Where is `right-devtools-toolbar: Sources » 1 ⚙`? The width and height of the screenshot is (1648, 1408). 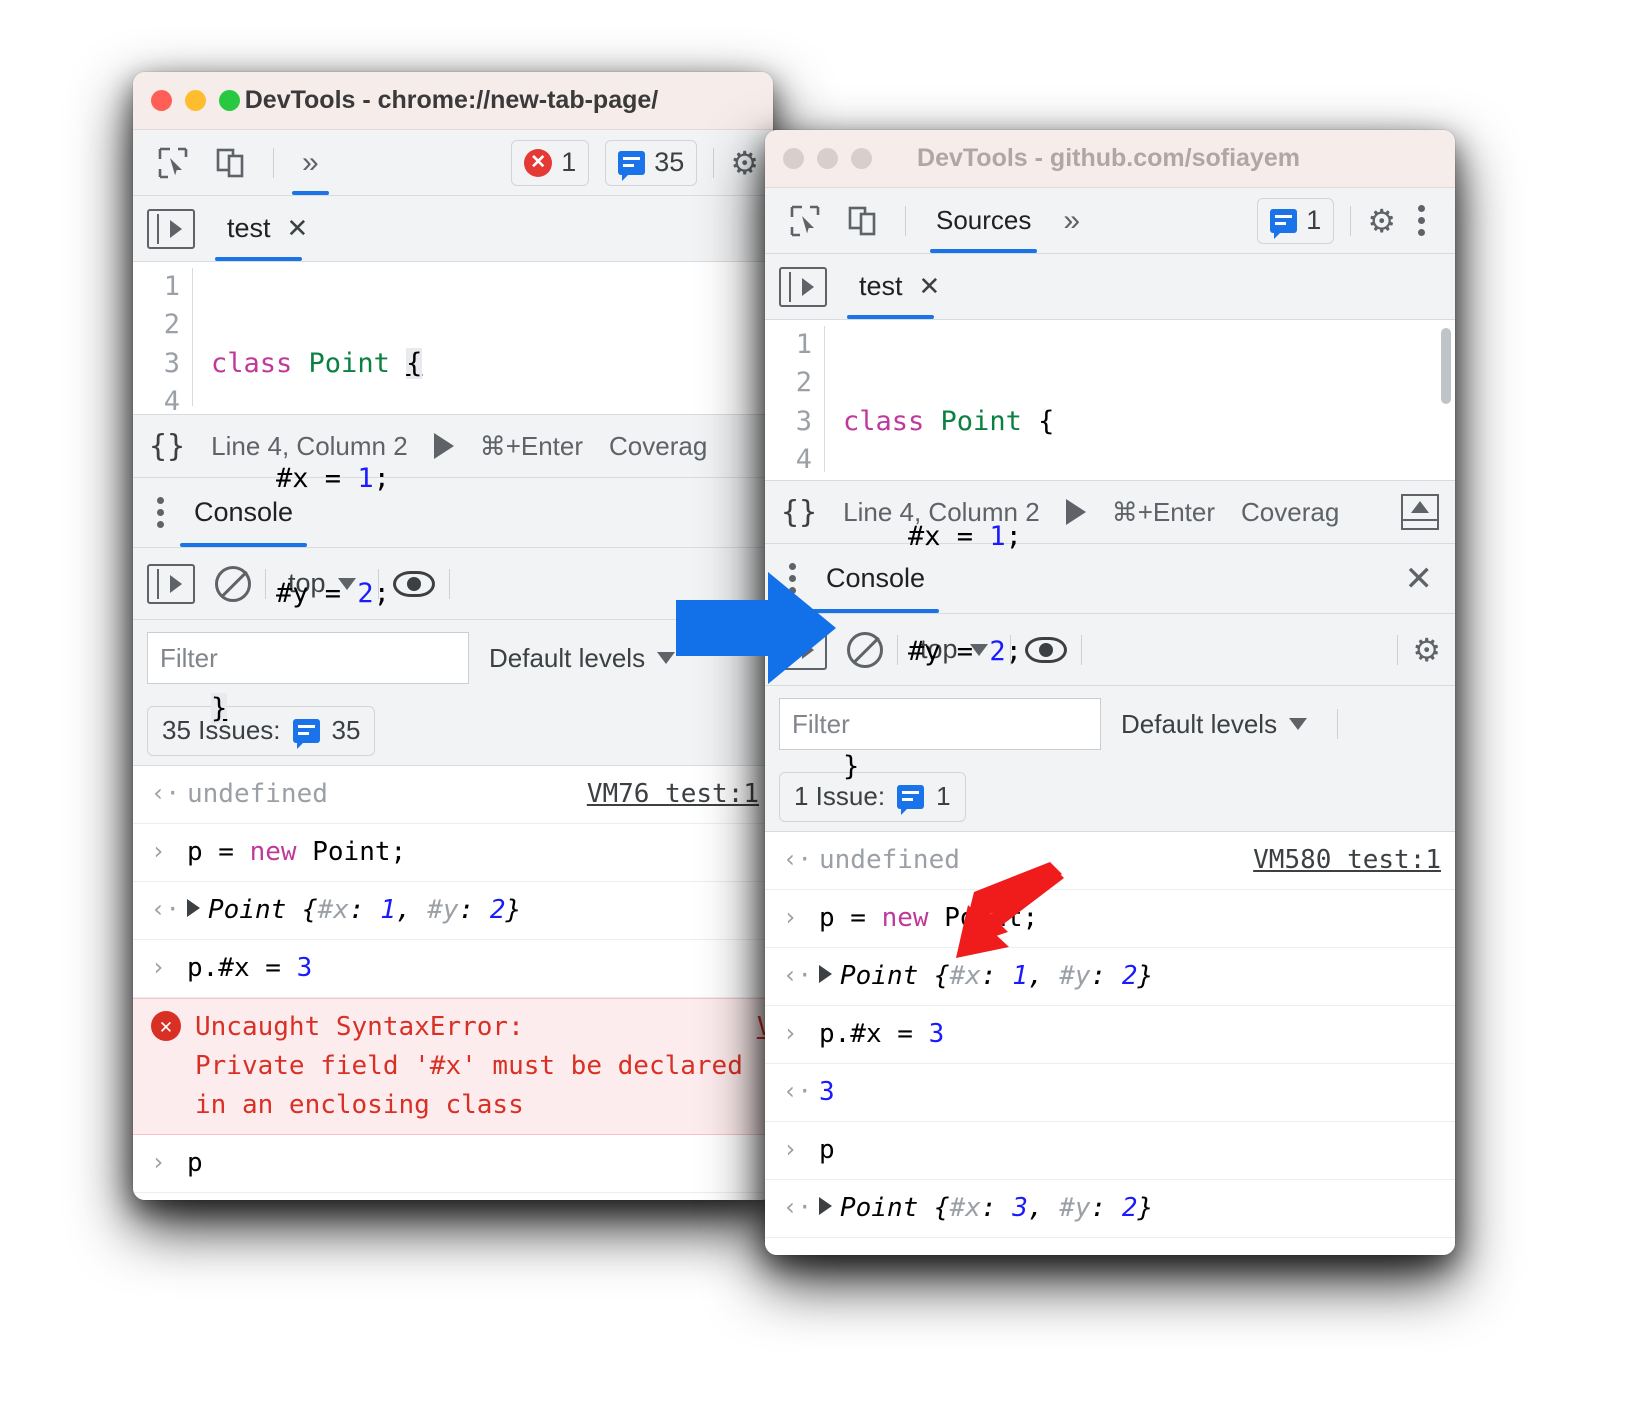
right-devtools-toolbar: Sources » 1 ⚙ is located at coordinates (1110, 221).